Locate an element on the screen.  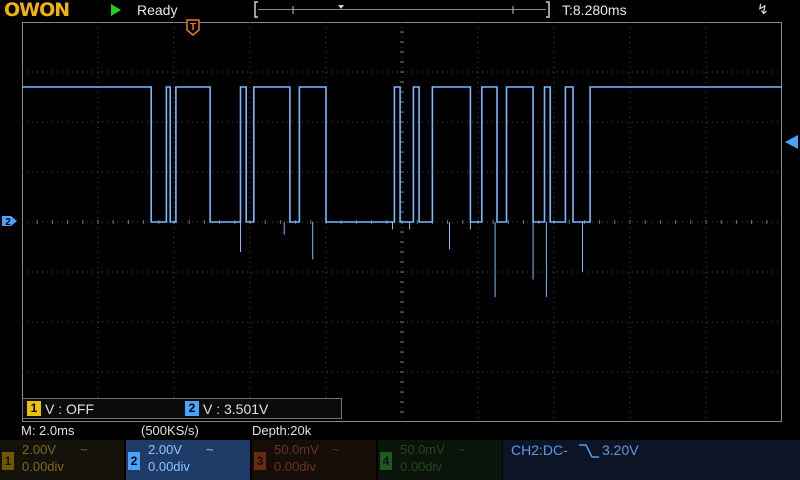
ch2-ground-marker: 2 is located at coordinates (10, 221).